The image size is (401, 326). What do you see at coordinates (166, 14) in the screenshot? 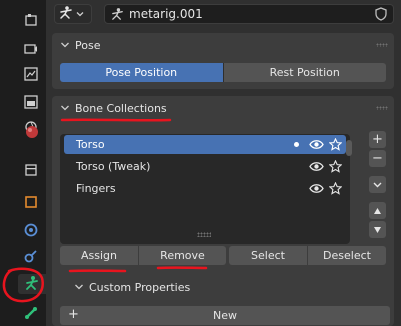
I see `armature-name-text: metarig.001` at bounding box center [166, 14].